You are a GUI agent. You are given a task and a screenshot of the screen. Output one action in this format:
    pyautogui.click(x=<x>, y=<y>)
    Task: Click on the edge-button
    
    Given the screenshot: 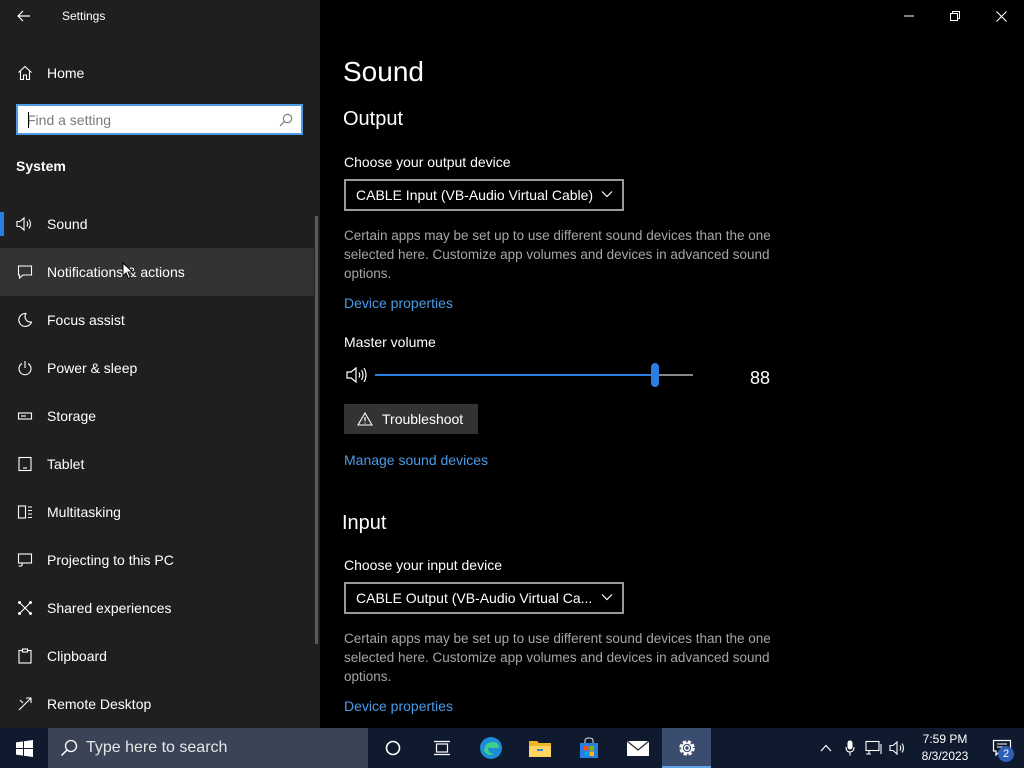 What is the action you would take?
    pyautogui.click(x=490, y=748)
    